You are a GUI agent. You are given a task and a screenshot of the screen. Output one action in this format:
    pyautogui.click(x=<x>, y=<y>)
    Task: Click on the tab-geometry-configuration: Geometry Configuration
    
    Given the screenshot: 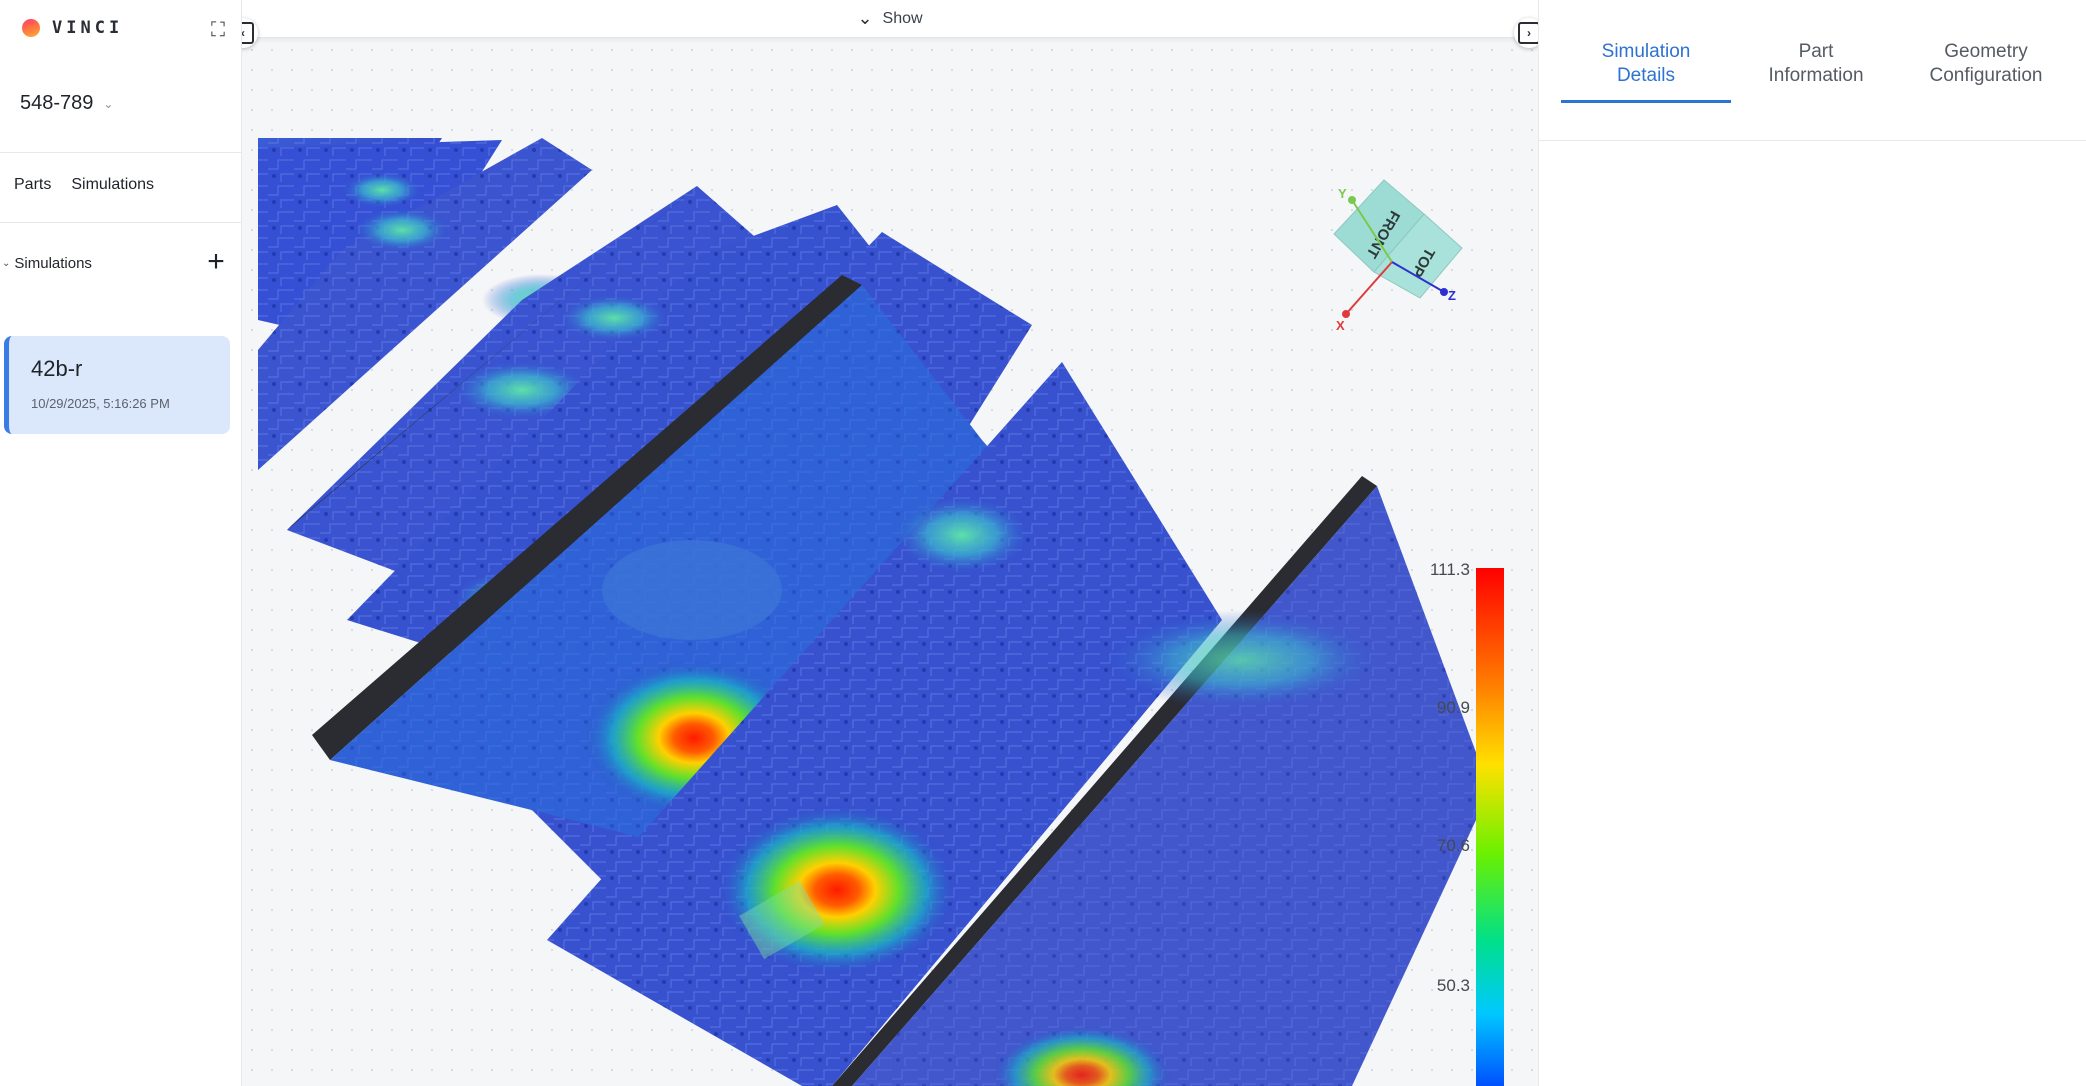 What is the action you would take?
    pyautogui.click(x=1986, y=71)
    